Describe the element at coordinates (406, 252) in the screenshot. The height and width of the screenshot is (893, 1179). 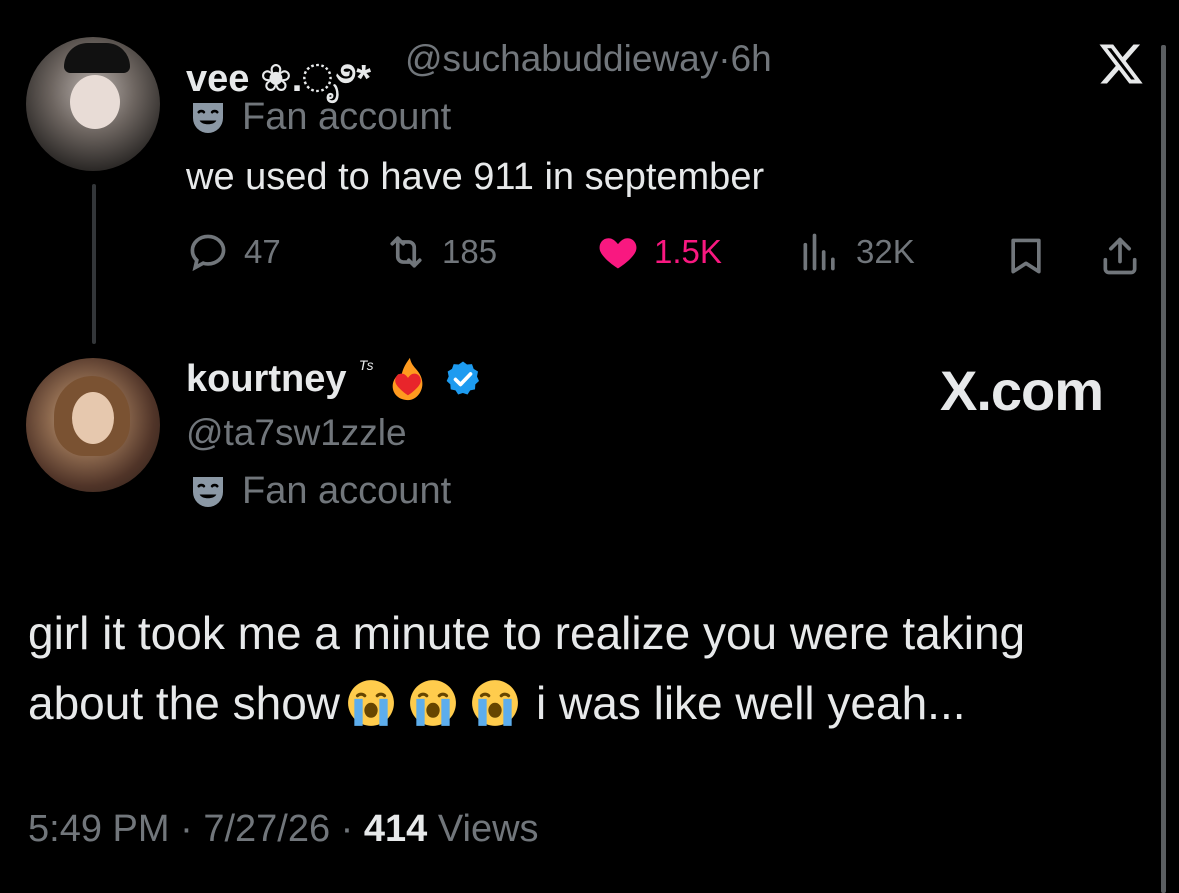
I see `repost-icon` at that location.